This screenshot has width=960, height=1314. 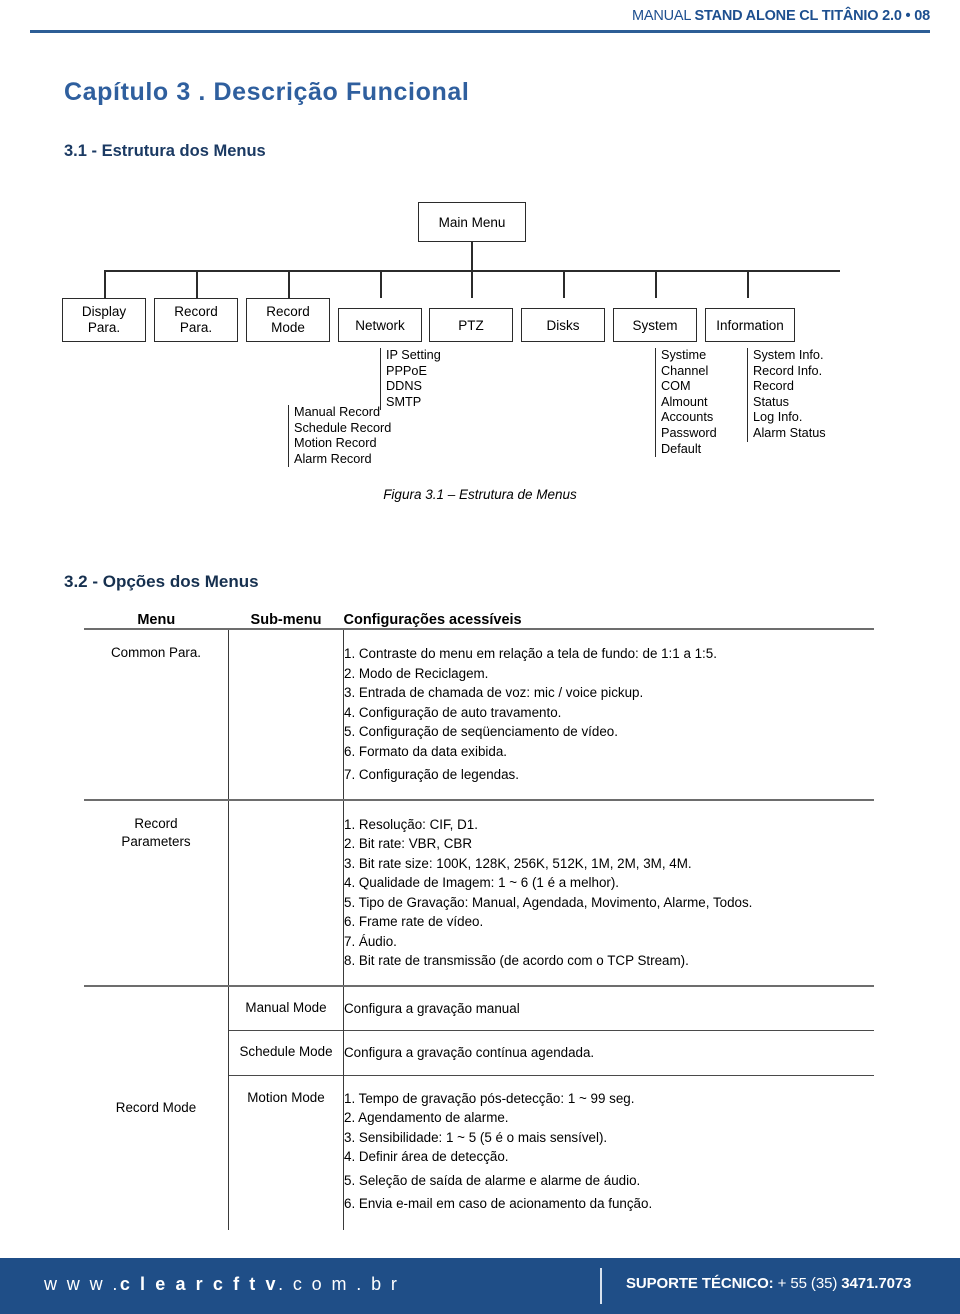 What do you see at coordinates (469, 1052) in the screenshot?
I see `config-item: Configura a gravação contínua agendada.` at bounding box center [469, 1052].